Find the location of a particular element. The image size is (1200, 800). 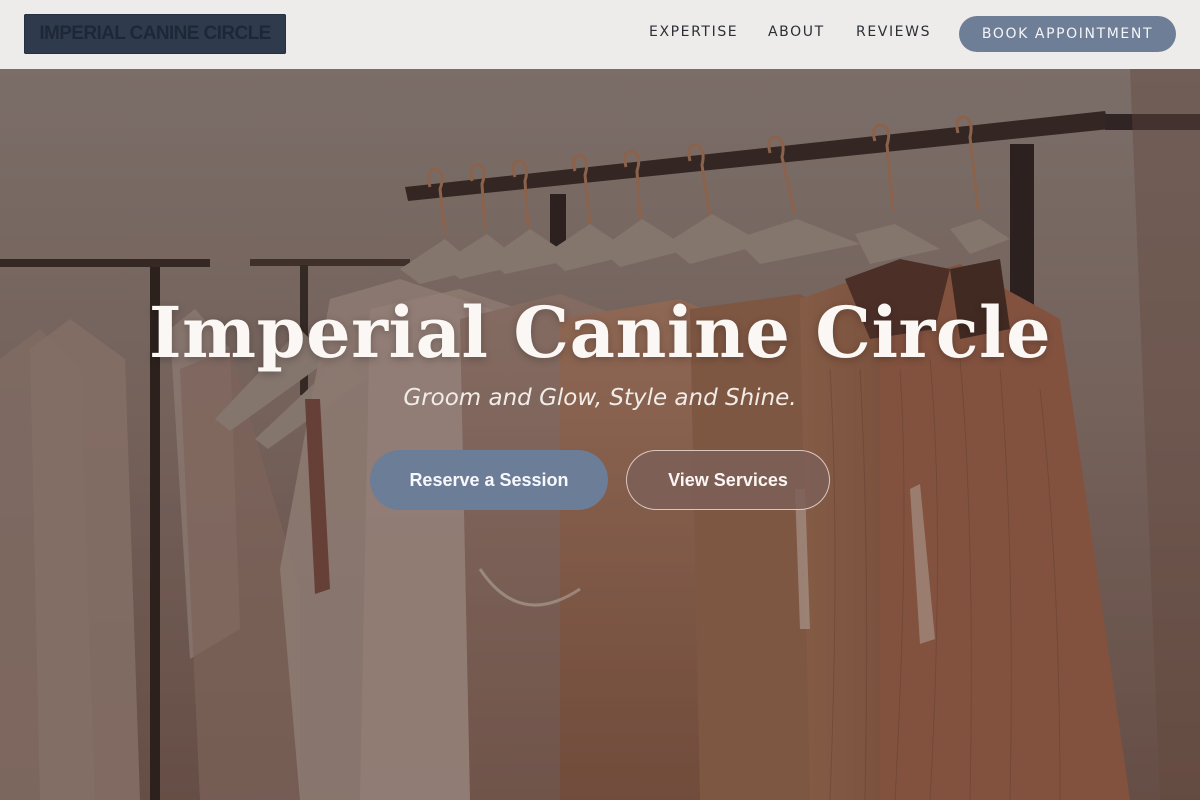

nav-link-reviews: REVIEWS is located at coordinates (893, 32).